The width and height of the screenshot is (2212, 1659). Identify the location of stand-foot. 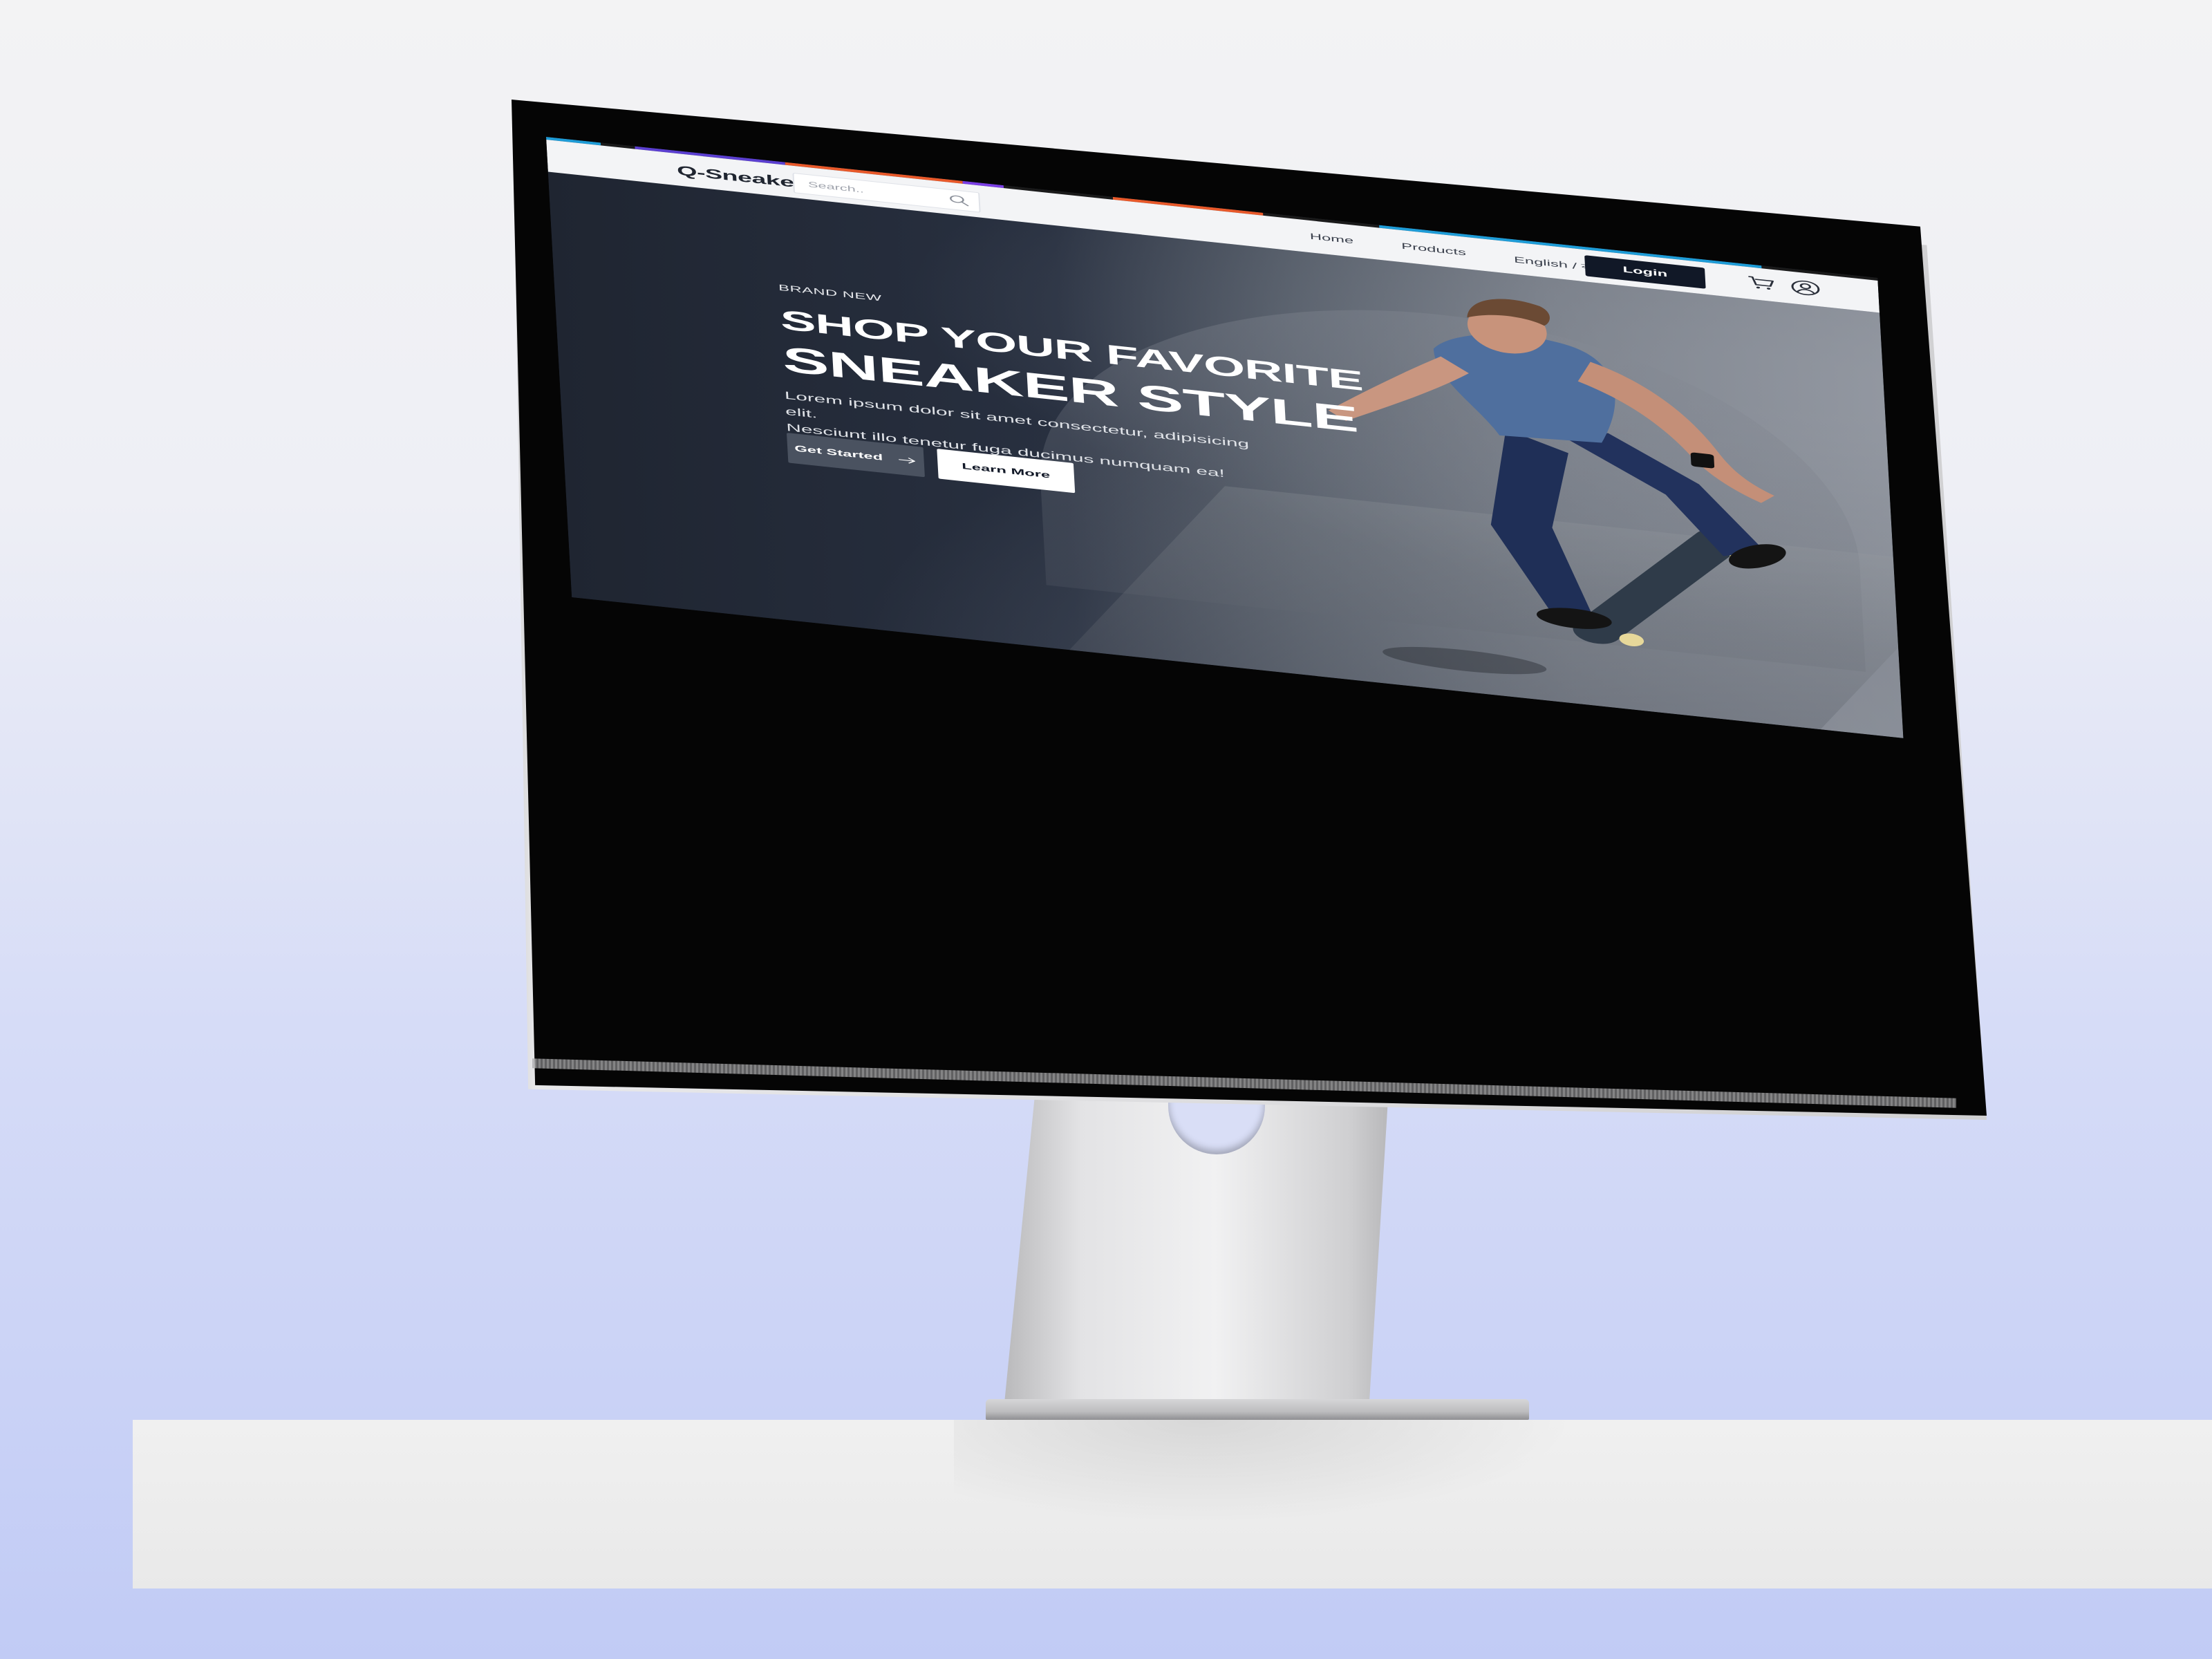
(1257, 1409).